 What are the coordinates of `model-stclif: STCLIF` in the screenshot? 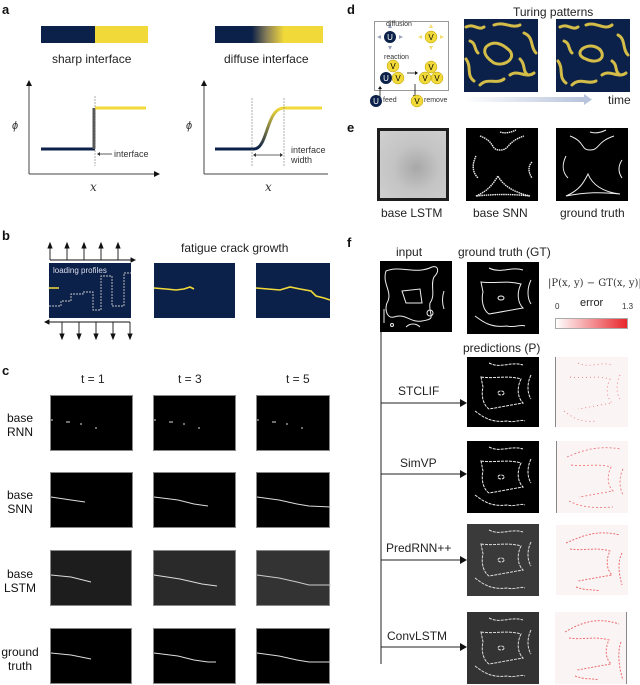 It's located at (419, 391).